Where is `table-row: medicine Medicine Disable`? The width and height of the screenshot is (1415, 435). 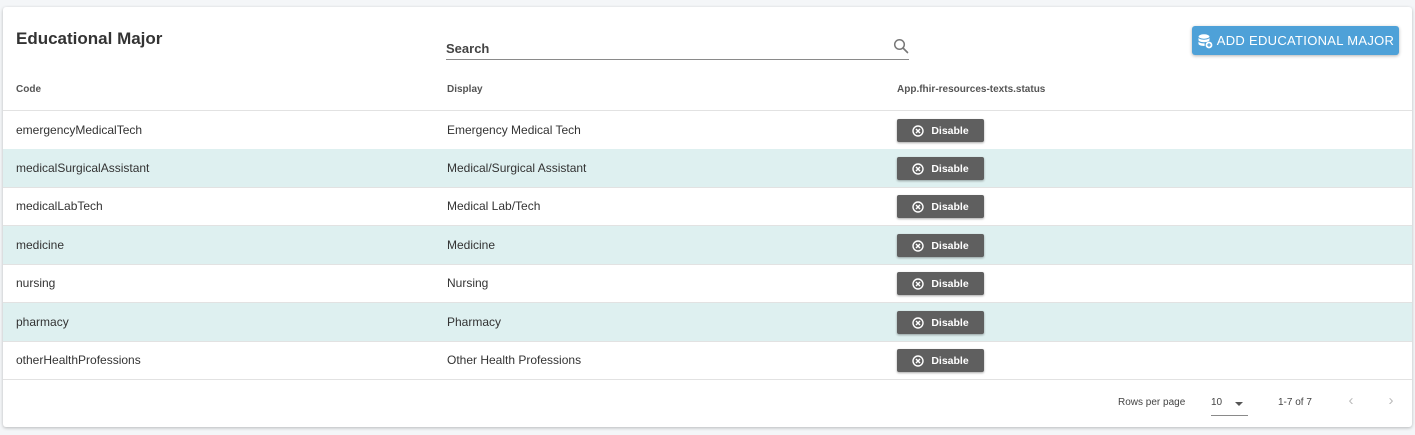
table-row: medicine Medicine Disable is located at coordinates (707, 245).